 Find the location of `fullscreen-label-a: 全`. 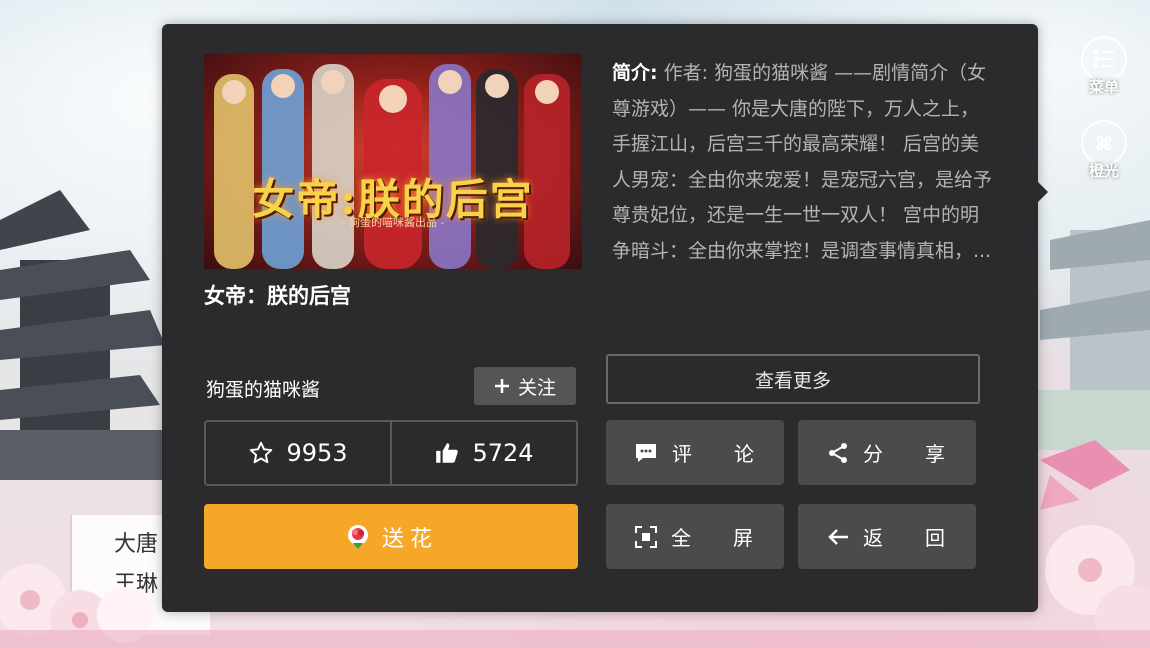

fullscreen-label-a: 全 is located at coordinates (682, 538).